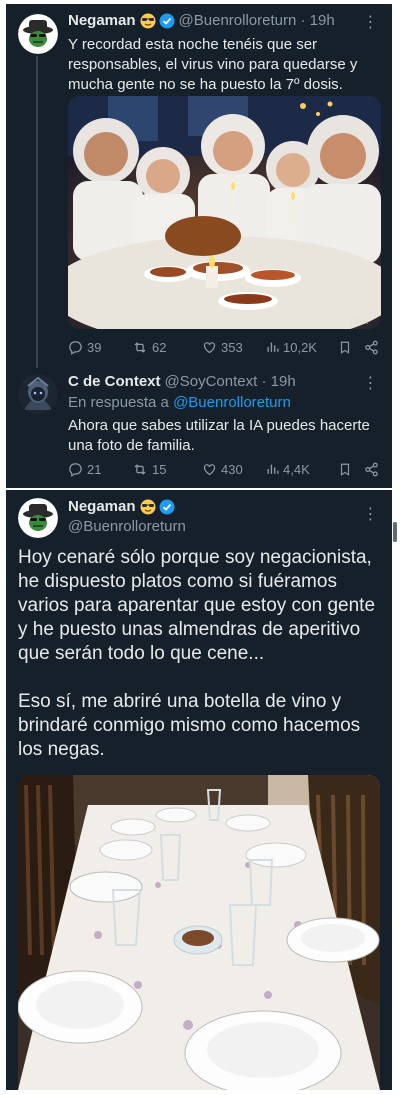  What do you see at coordinates (300, 347) in the screenshot?
I see `views-count: 10,2K` at bounding box center [300, 347].